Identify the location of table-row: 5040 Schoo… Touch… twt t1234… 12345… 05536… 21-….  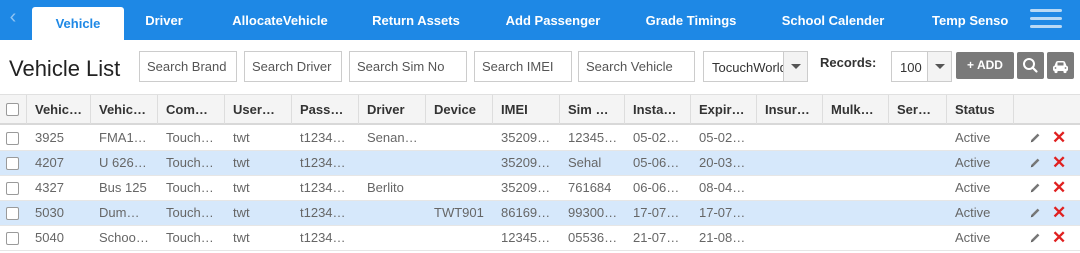
(540, 238).